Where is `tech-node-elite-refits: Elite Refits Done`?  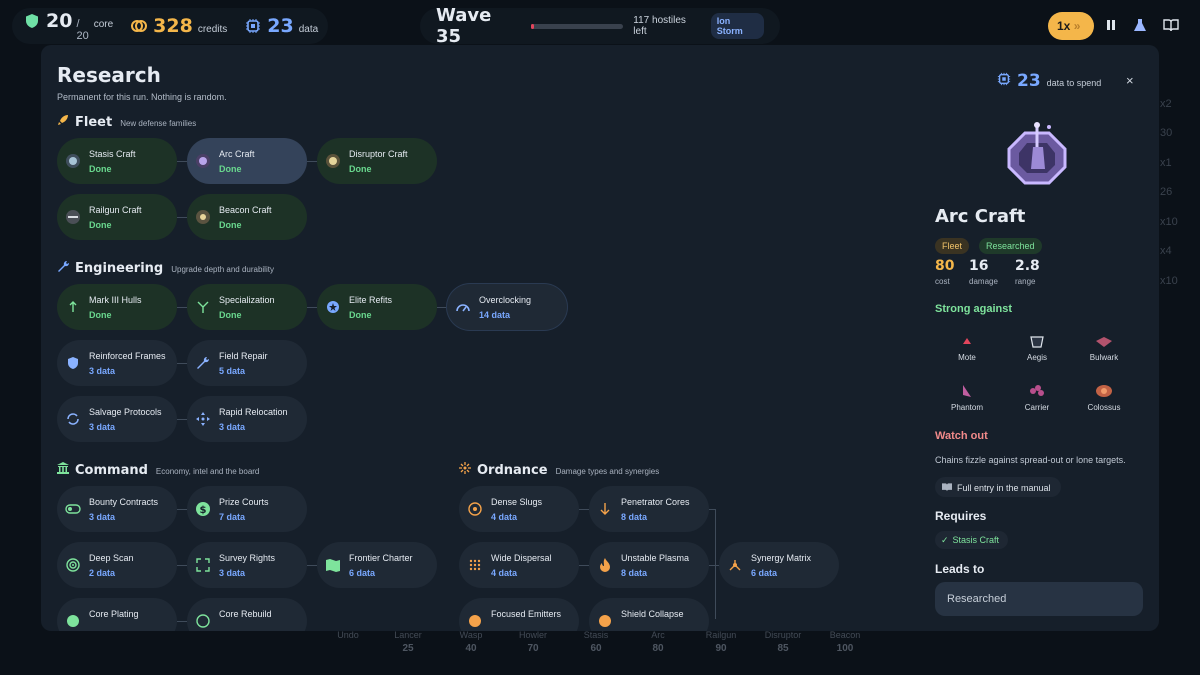
tech-node-elite-refits: Elite Refits Done is located at coordinates (377, 307).